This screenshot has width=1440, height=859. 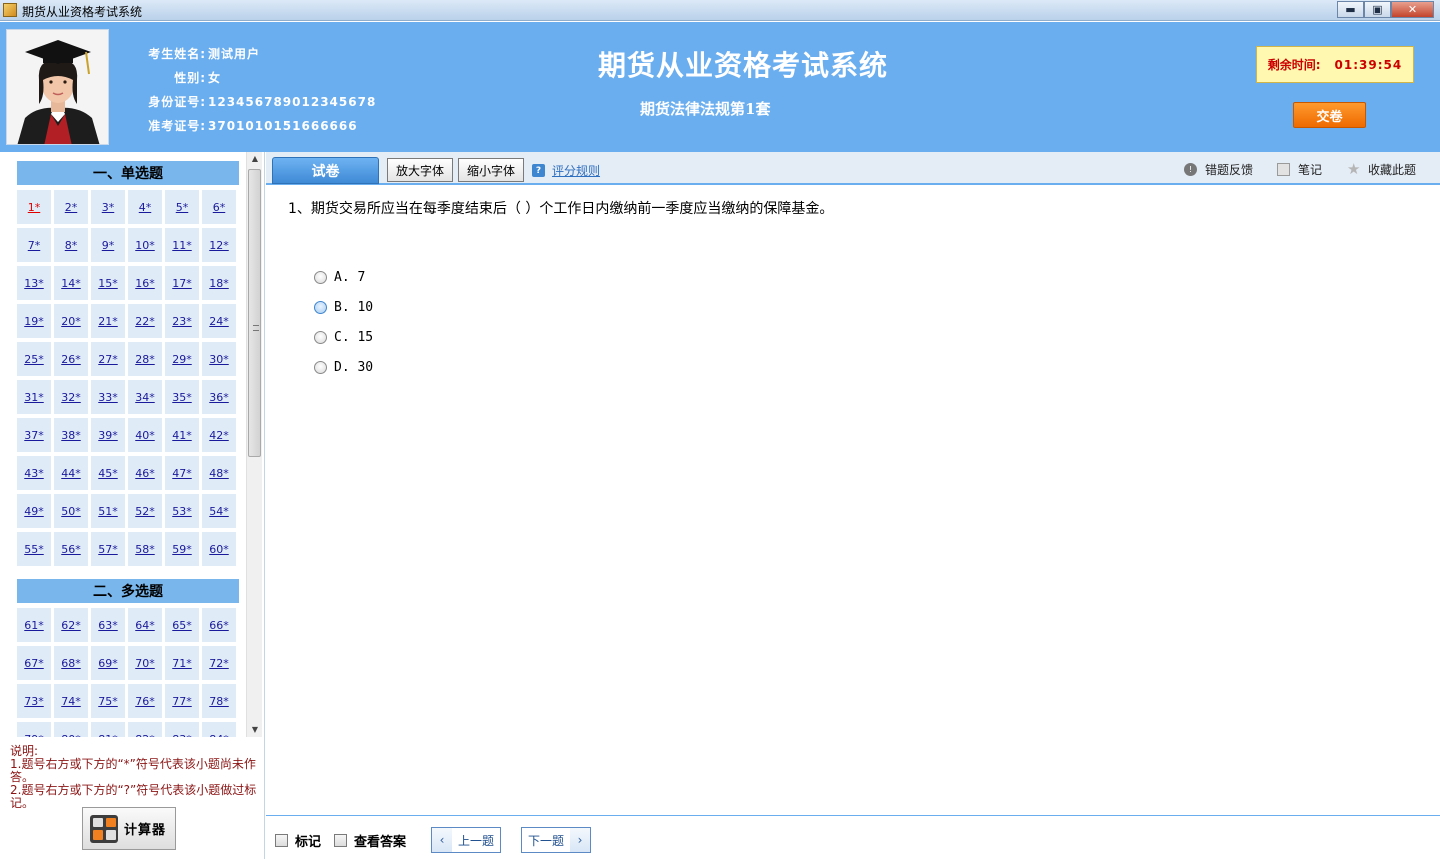 I want to click on note-button: 笔记, so click(x=1299, y=169).